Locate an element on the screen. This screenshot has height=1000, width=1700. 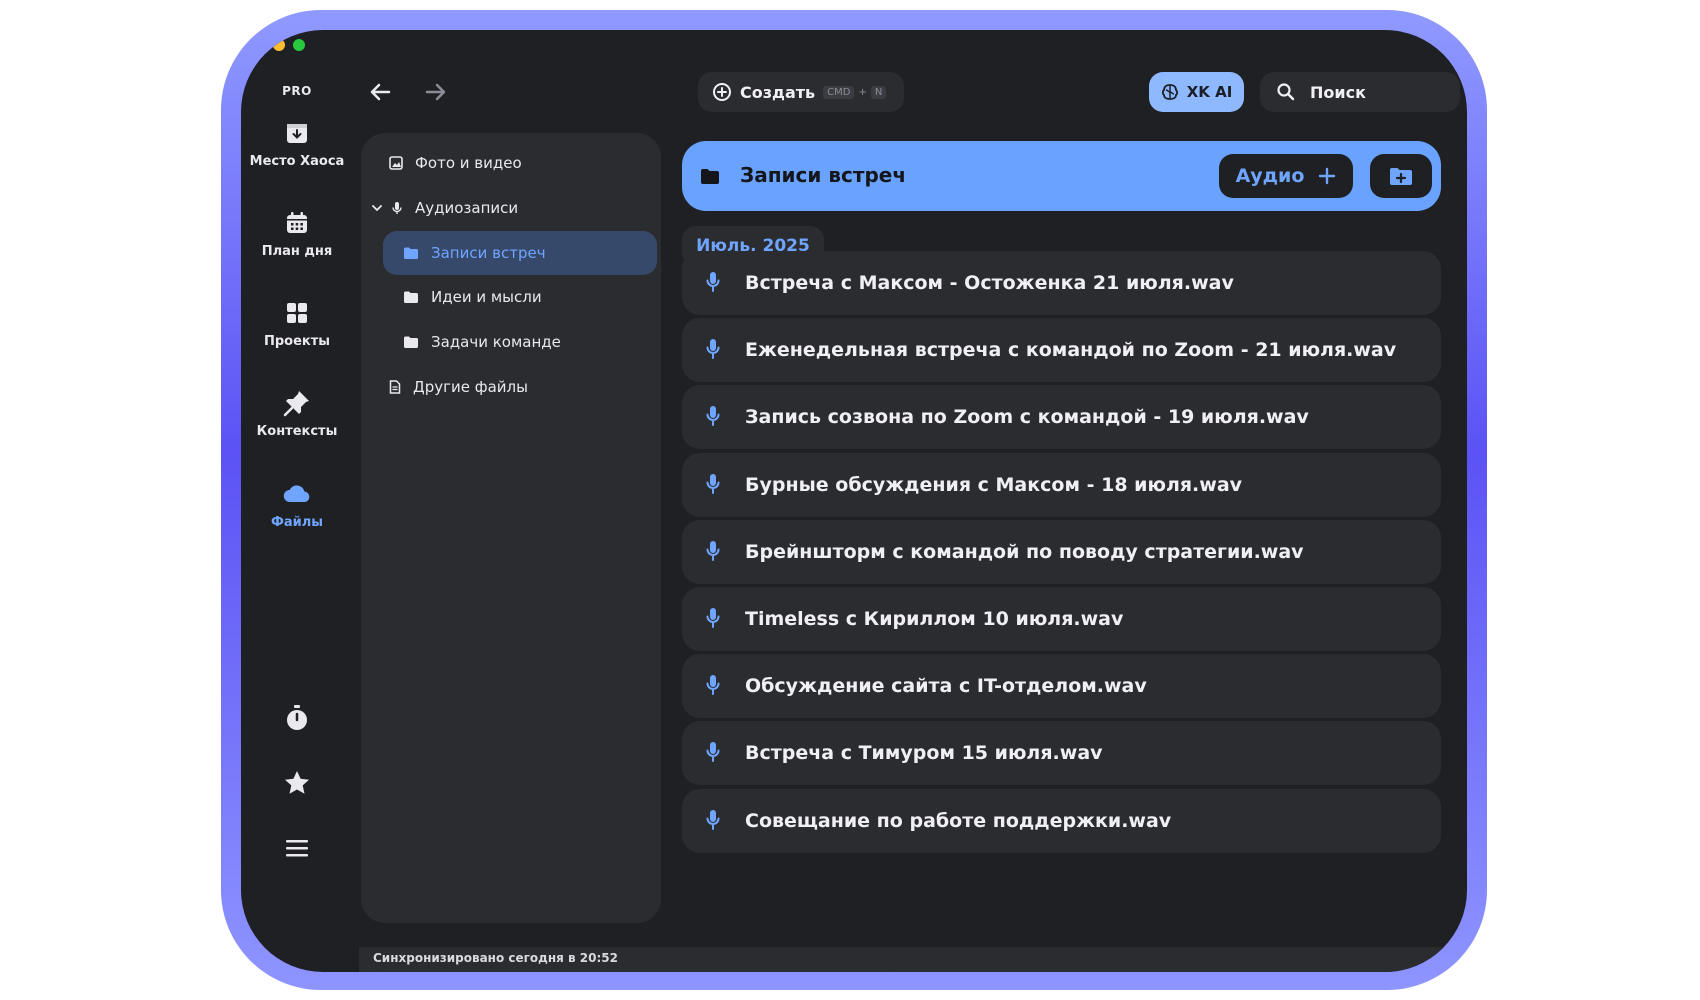
create-button: Создать CMD + N is located at coordinates (801, 92).